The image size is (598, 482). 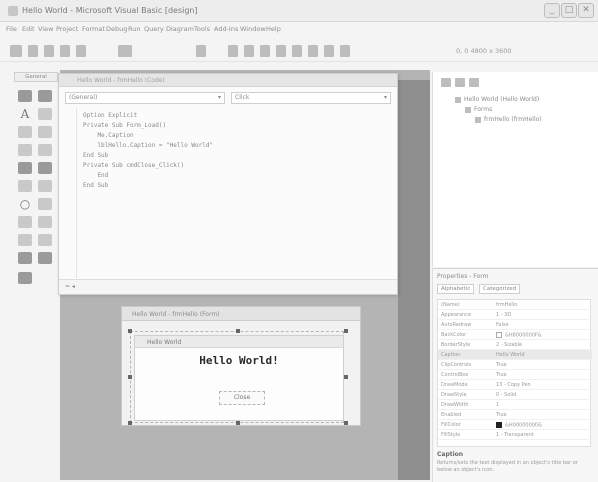 I want to click on frame-icon, so click(x=25, y=132).